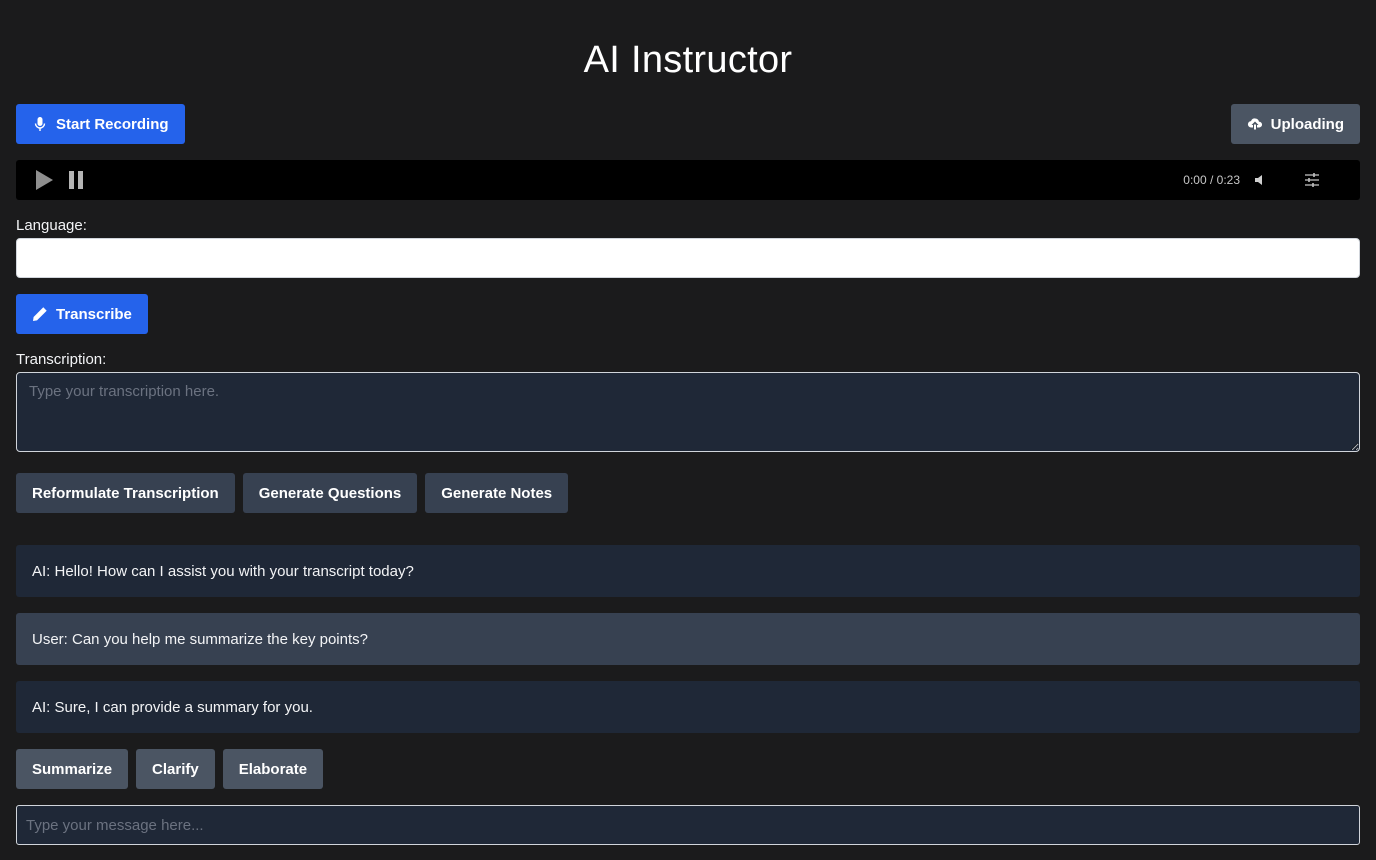 The height and width of the screenshot is (860, 1376). Describe the element at coordinates (1307, 124) in the screenshot. I see `uploading-label: Uploading` at that location.